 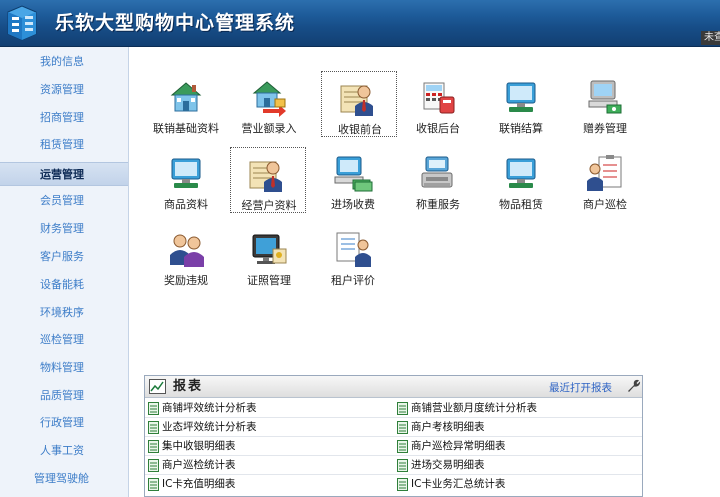 What do you see at coordinates (188, 386) in the screenshot?
I see `report-title: 报表` at bounding box center [188, 386].